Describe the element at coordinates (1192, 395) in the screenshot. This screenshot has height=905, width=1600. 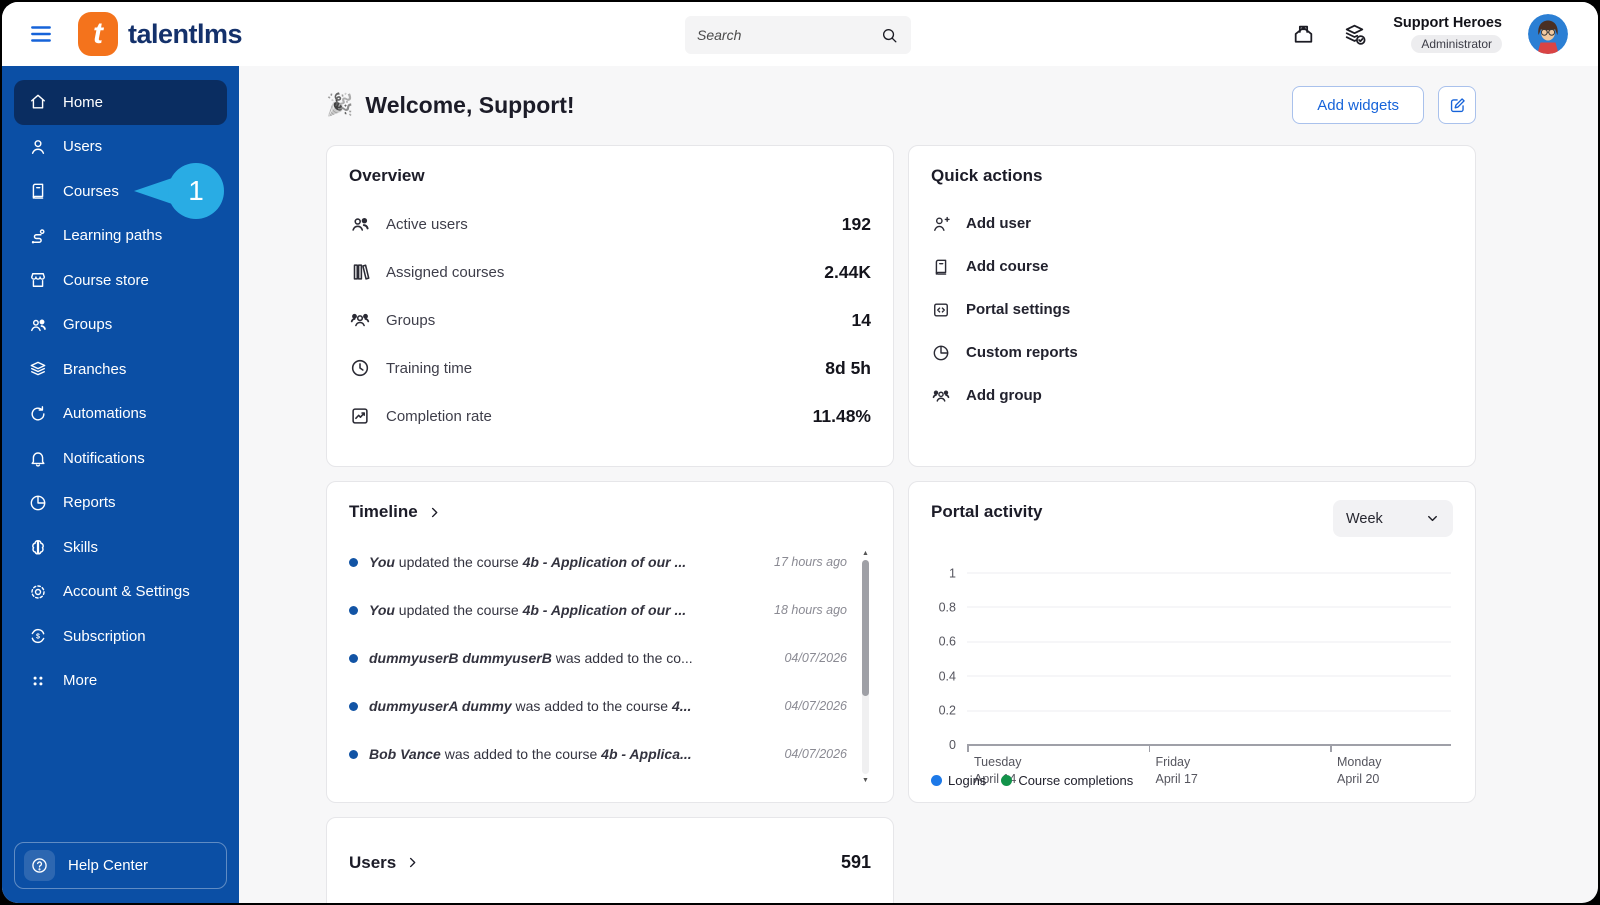
I see `quick-action-item: Add group` at that location.